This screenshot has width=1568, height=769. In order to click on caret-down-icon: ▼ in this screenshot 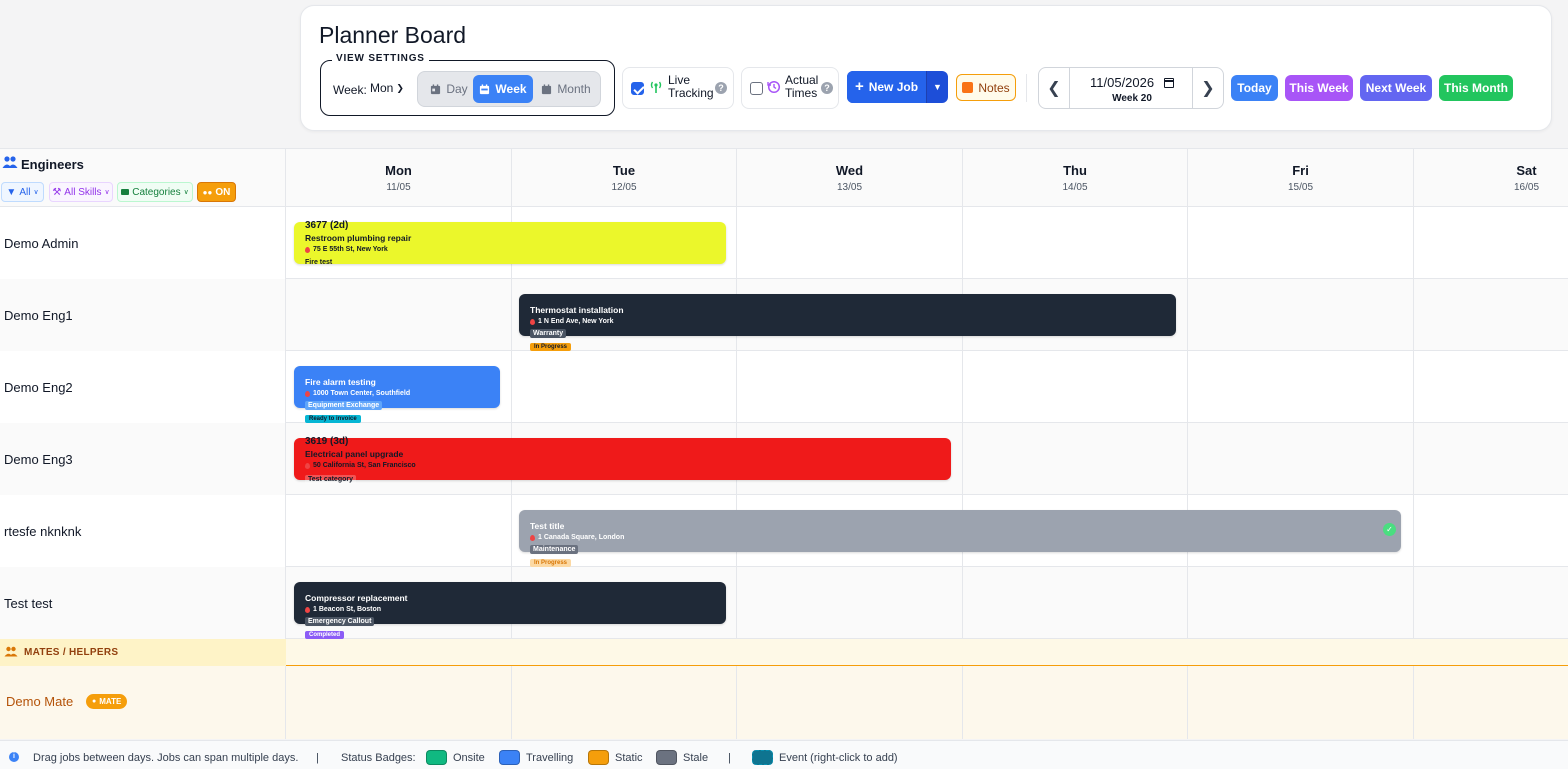, I will do `click(937, 87)`.